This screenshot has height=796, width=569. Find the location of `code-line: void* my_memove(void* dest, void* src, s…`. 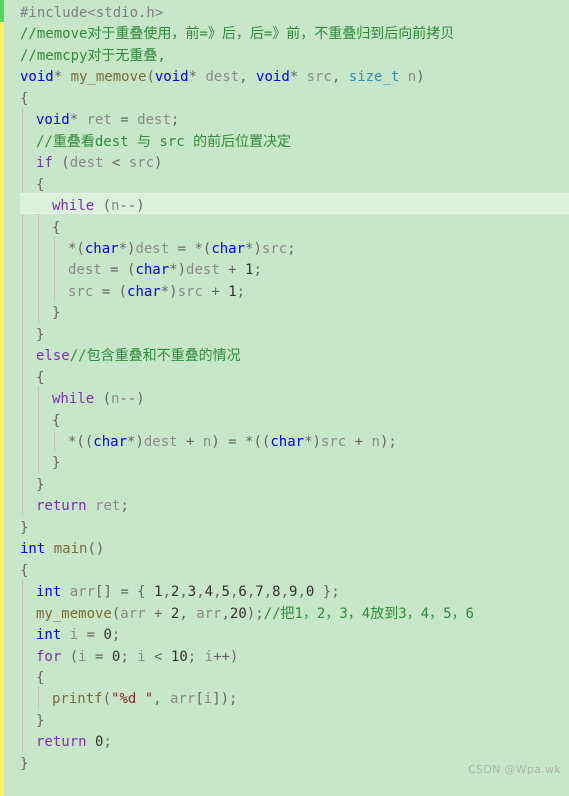

code-line: void* my_memove(void* dest, void* src, s… is located at coordinates (222, 77).